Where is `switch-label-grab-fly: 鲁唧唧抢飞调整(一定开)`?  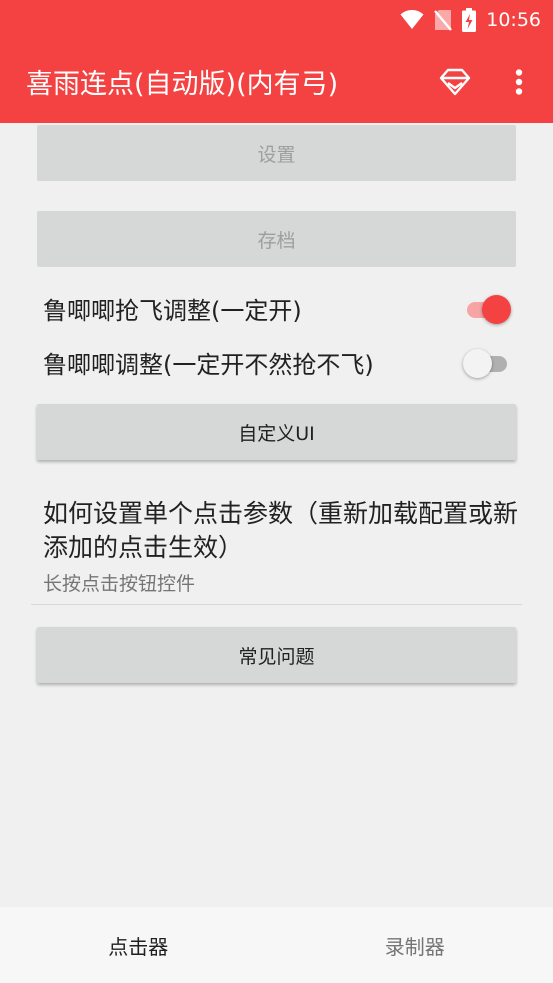
switch-label-grab-fly: 鲁唧唧抢飞调整(一定开) is located at coordinates (172, 310).